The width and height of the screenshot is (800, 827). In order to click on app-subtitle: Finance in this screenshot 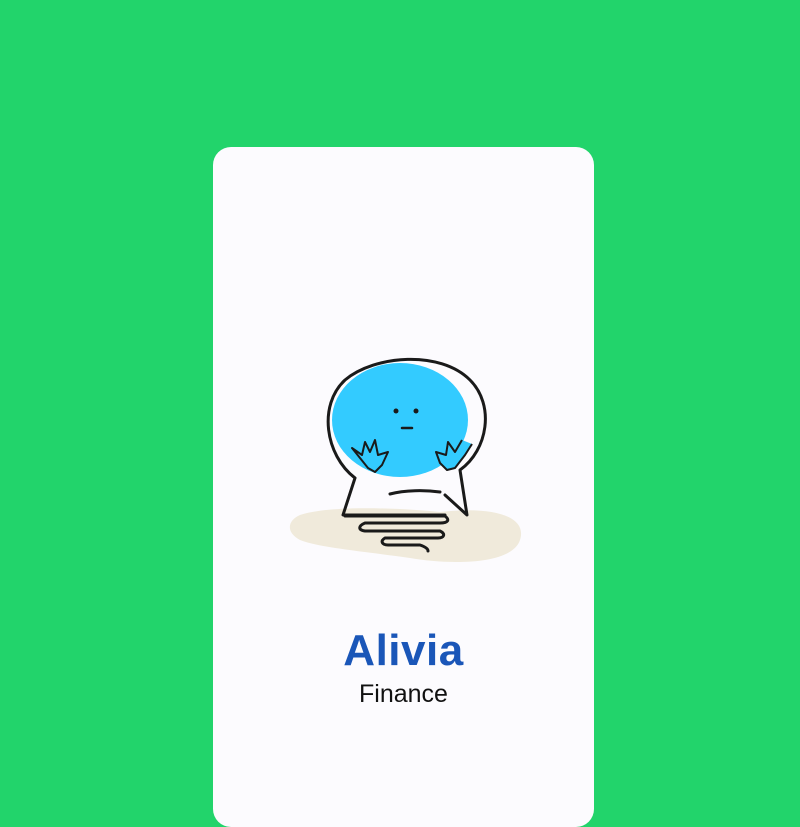, I will do `click(403, 694)`.